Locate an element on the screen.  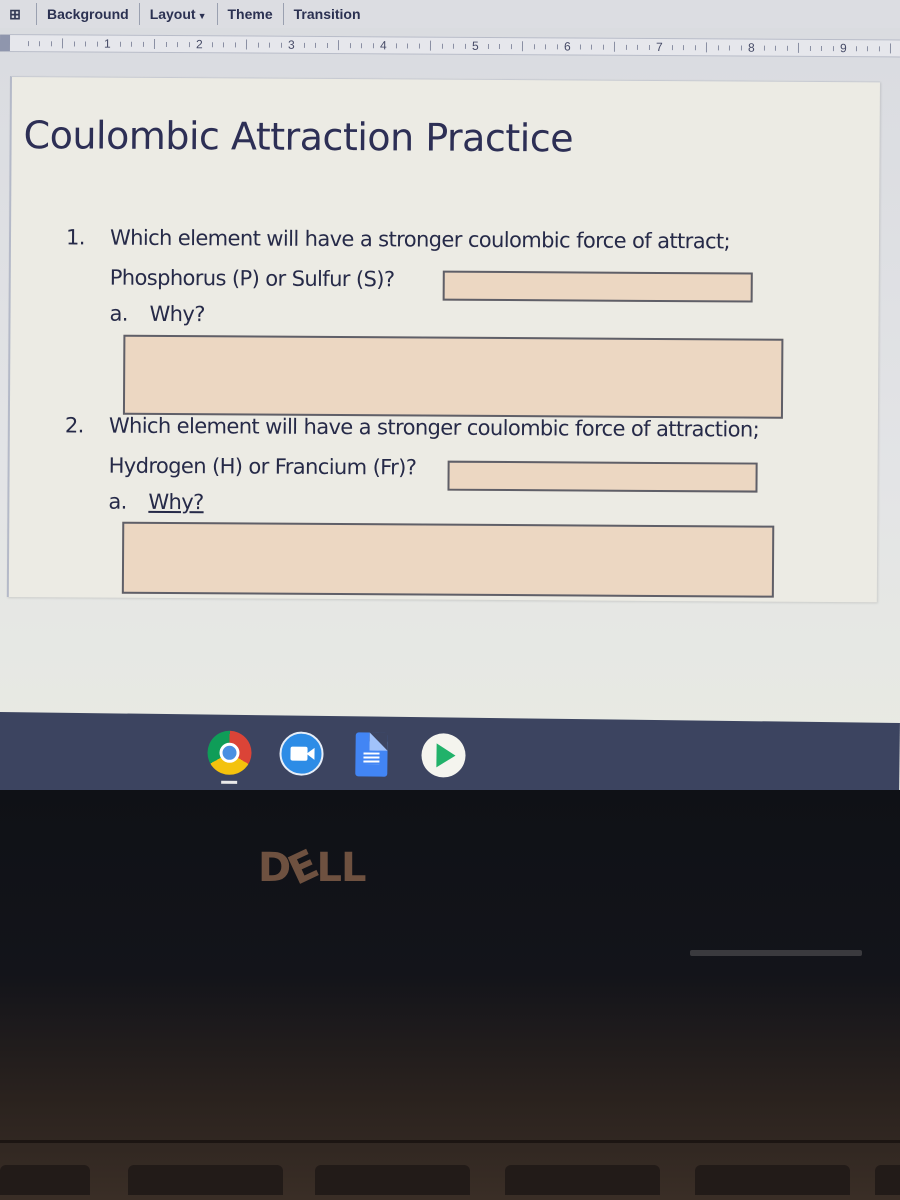
slide-title: Coulombic Attraction Practice is located at coordinates (299, 136).